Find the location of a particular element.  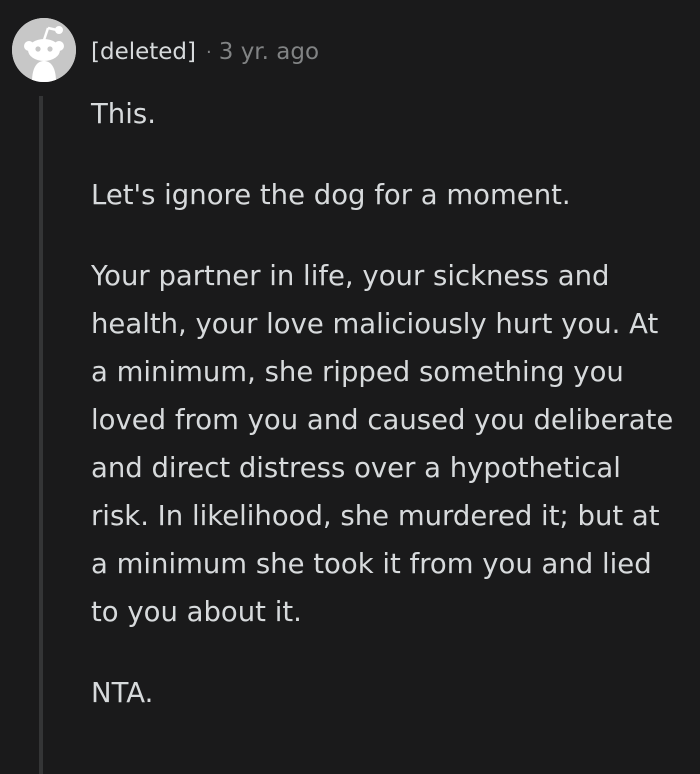

thread-collapse-line is located at coordinates (41, 435).